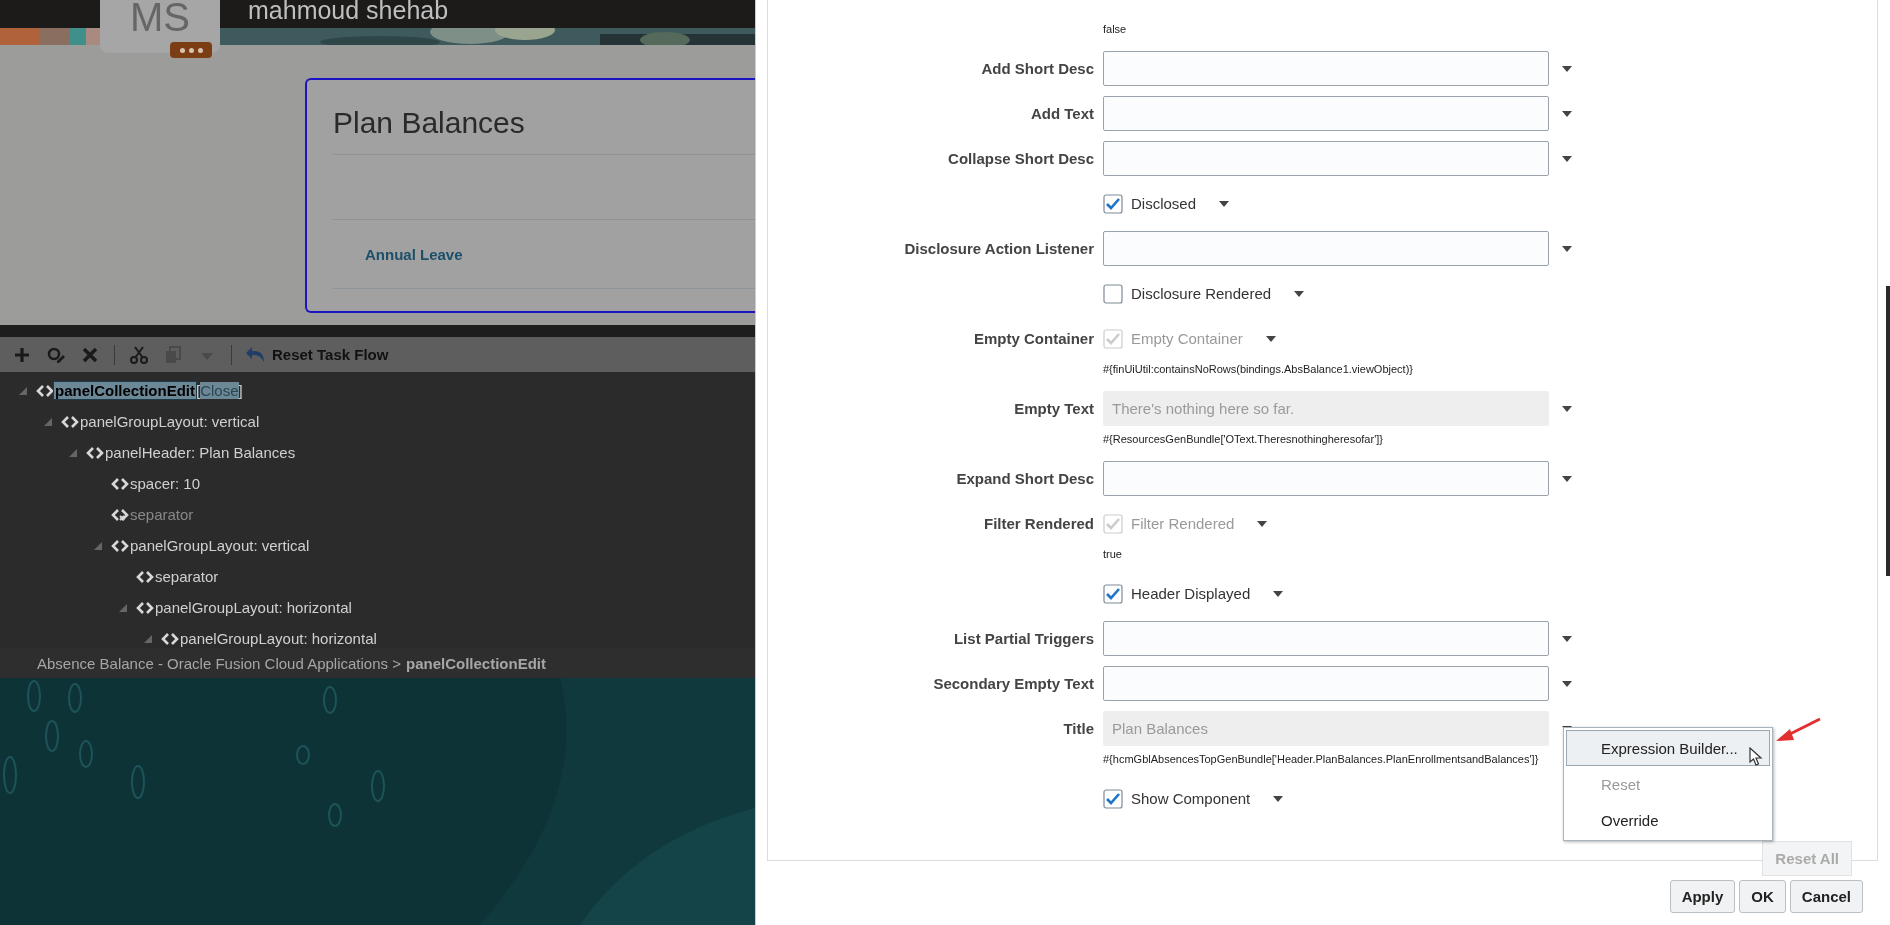  What do you see at coordinates (1054, 408) in the screenshot?
I see `field-label: Empty Text` at bounding box center [1054, 408].